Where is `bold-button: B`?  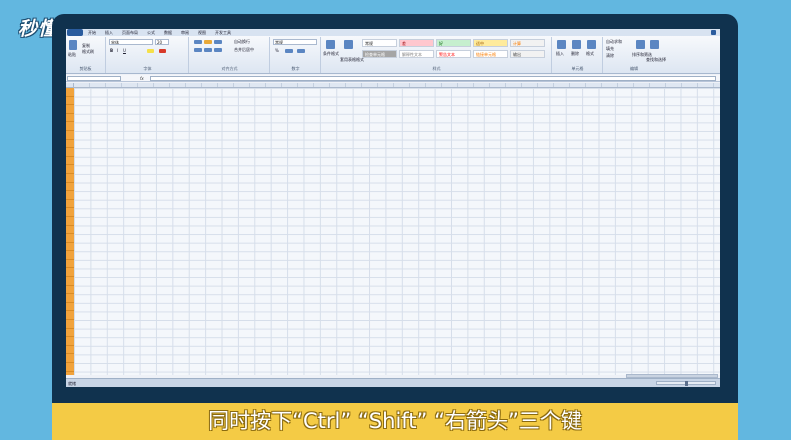 bold-button: B is located at coordinates (111, 50).